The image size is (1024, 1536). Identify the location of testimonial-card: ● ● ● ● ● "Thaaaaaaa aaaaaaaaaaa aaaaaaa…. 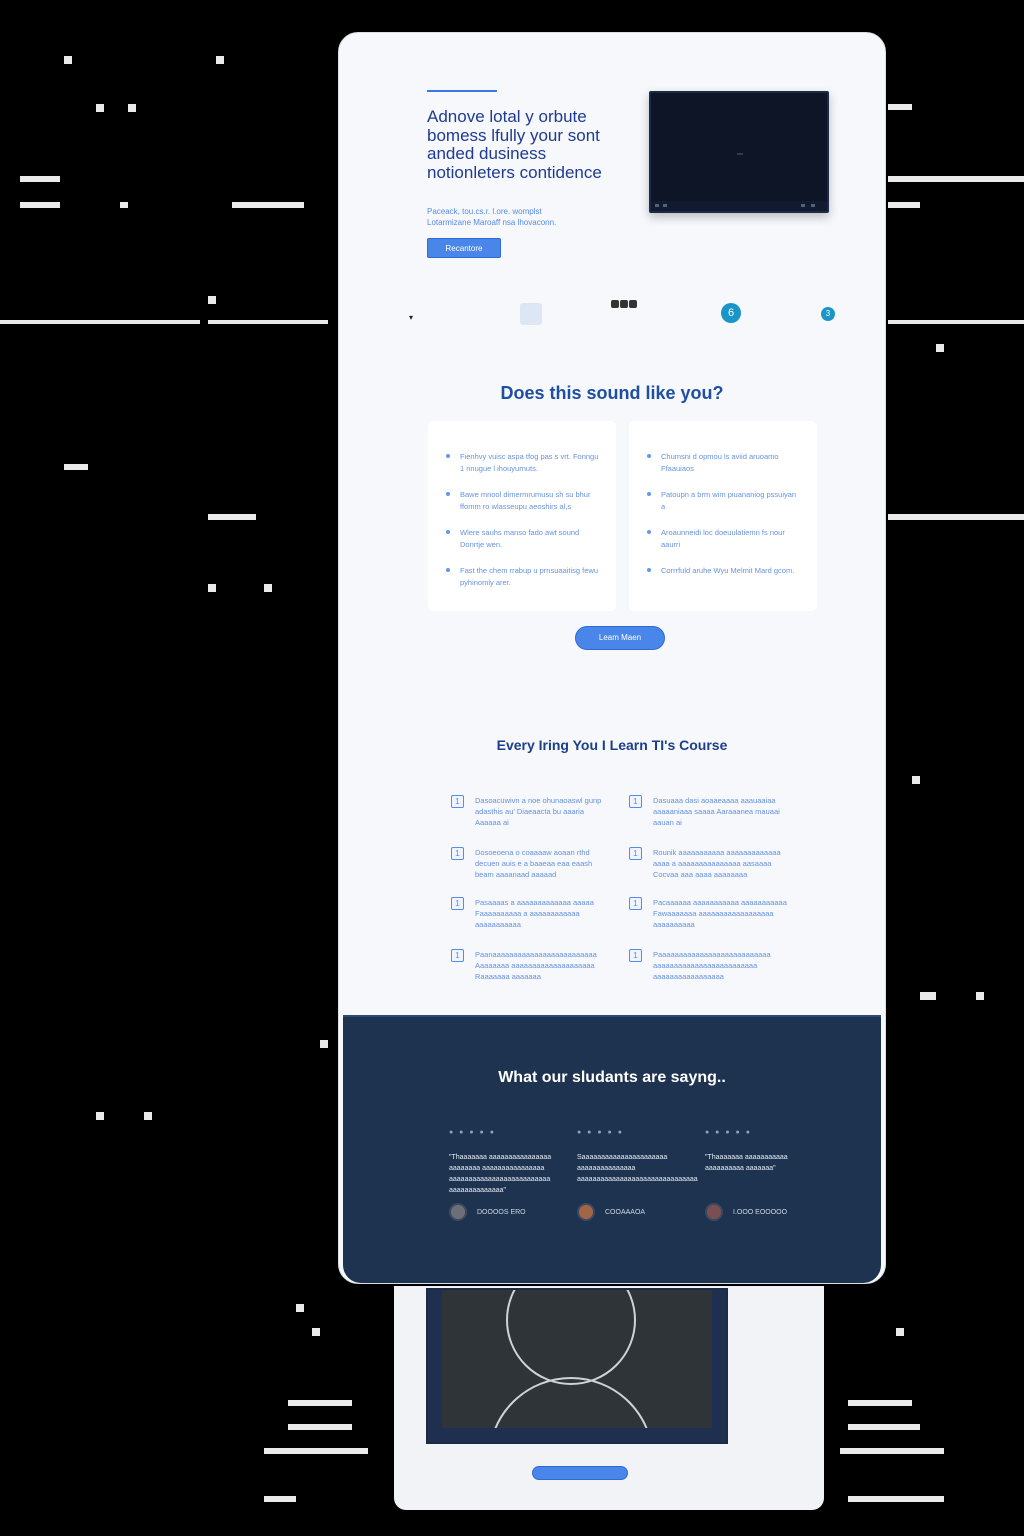
(760, 1174).